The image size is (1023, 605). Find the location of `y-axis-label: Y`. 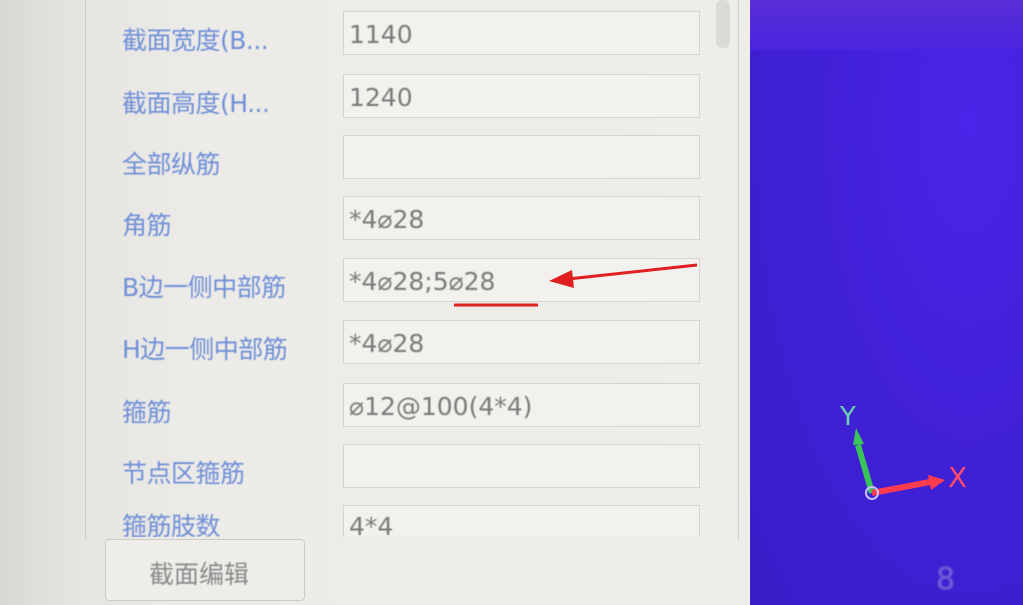

y-axis-label: Y is located at coordinates (847, 417).